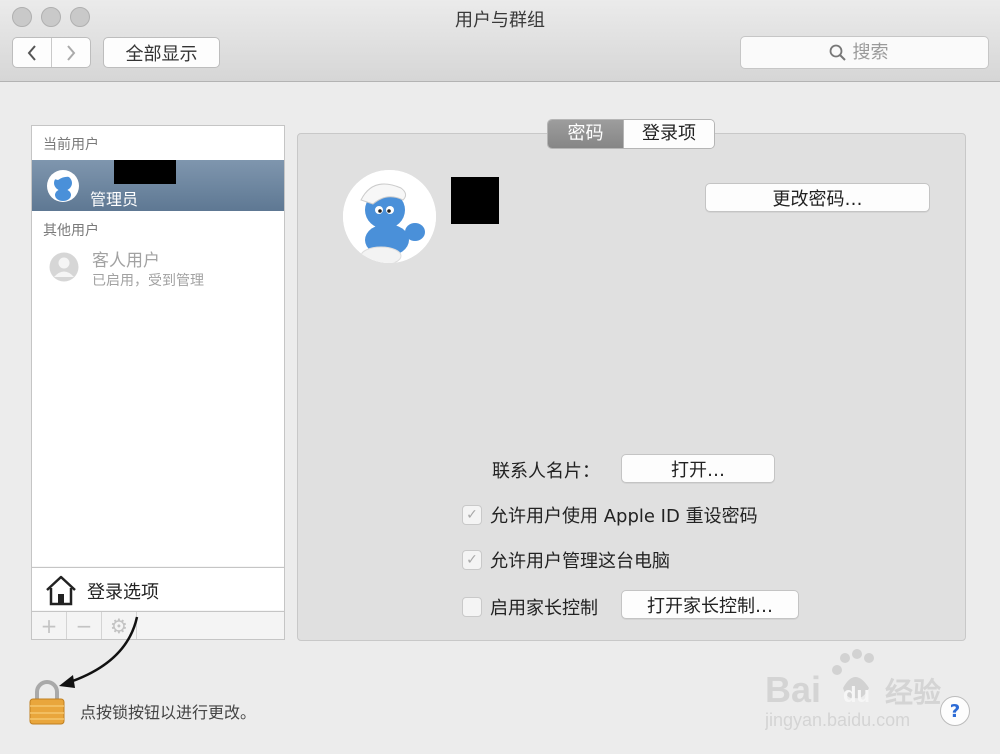 The height and width of the screenshot is (754, 1000). I want to click on allow-admin-checkbox: ✓, so click(472, 560).